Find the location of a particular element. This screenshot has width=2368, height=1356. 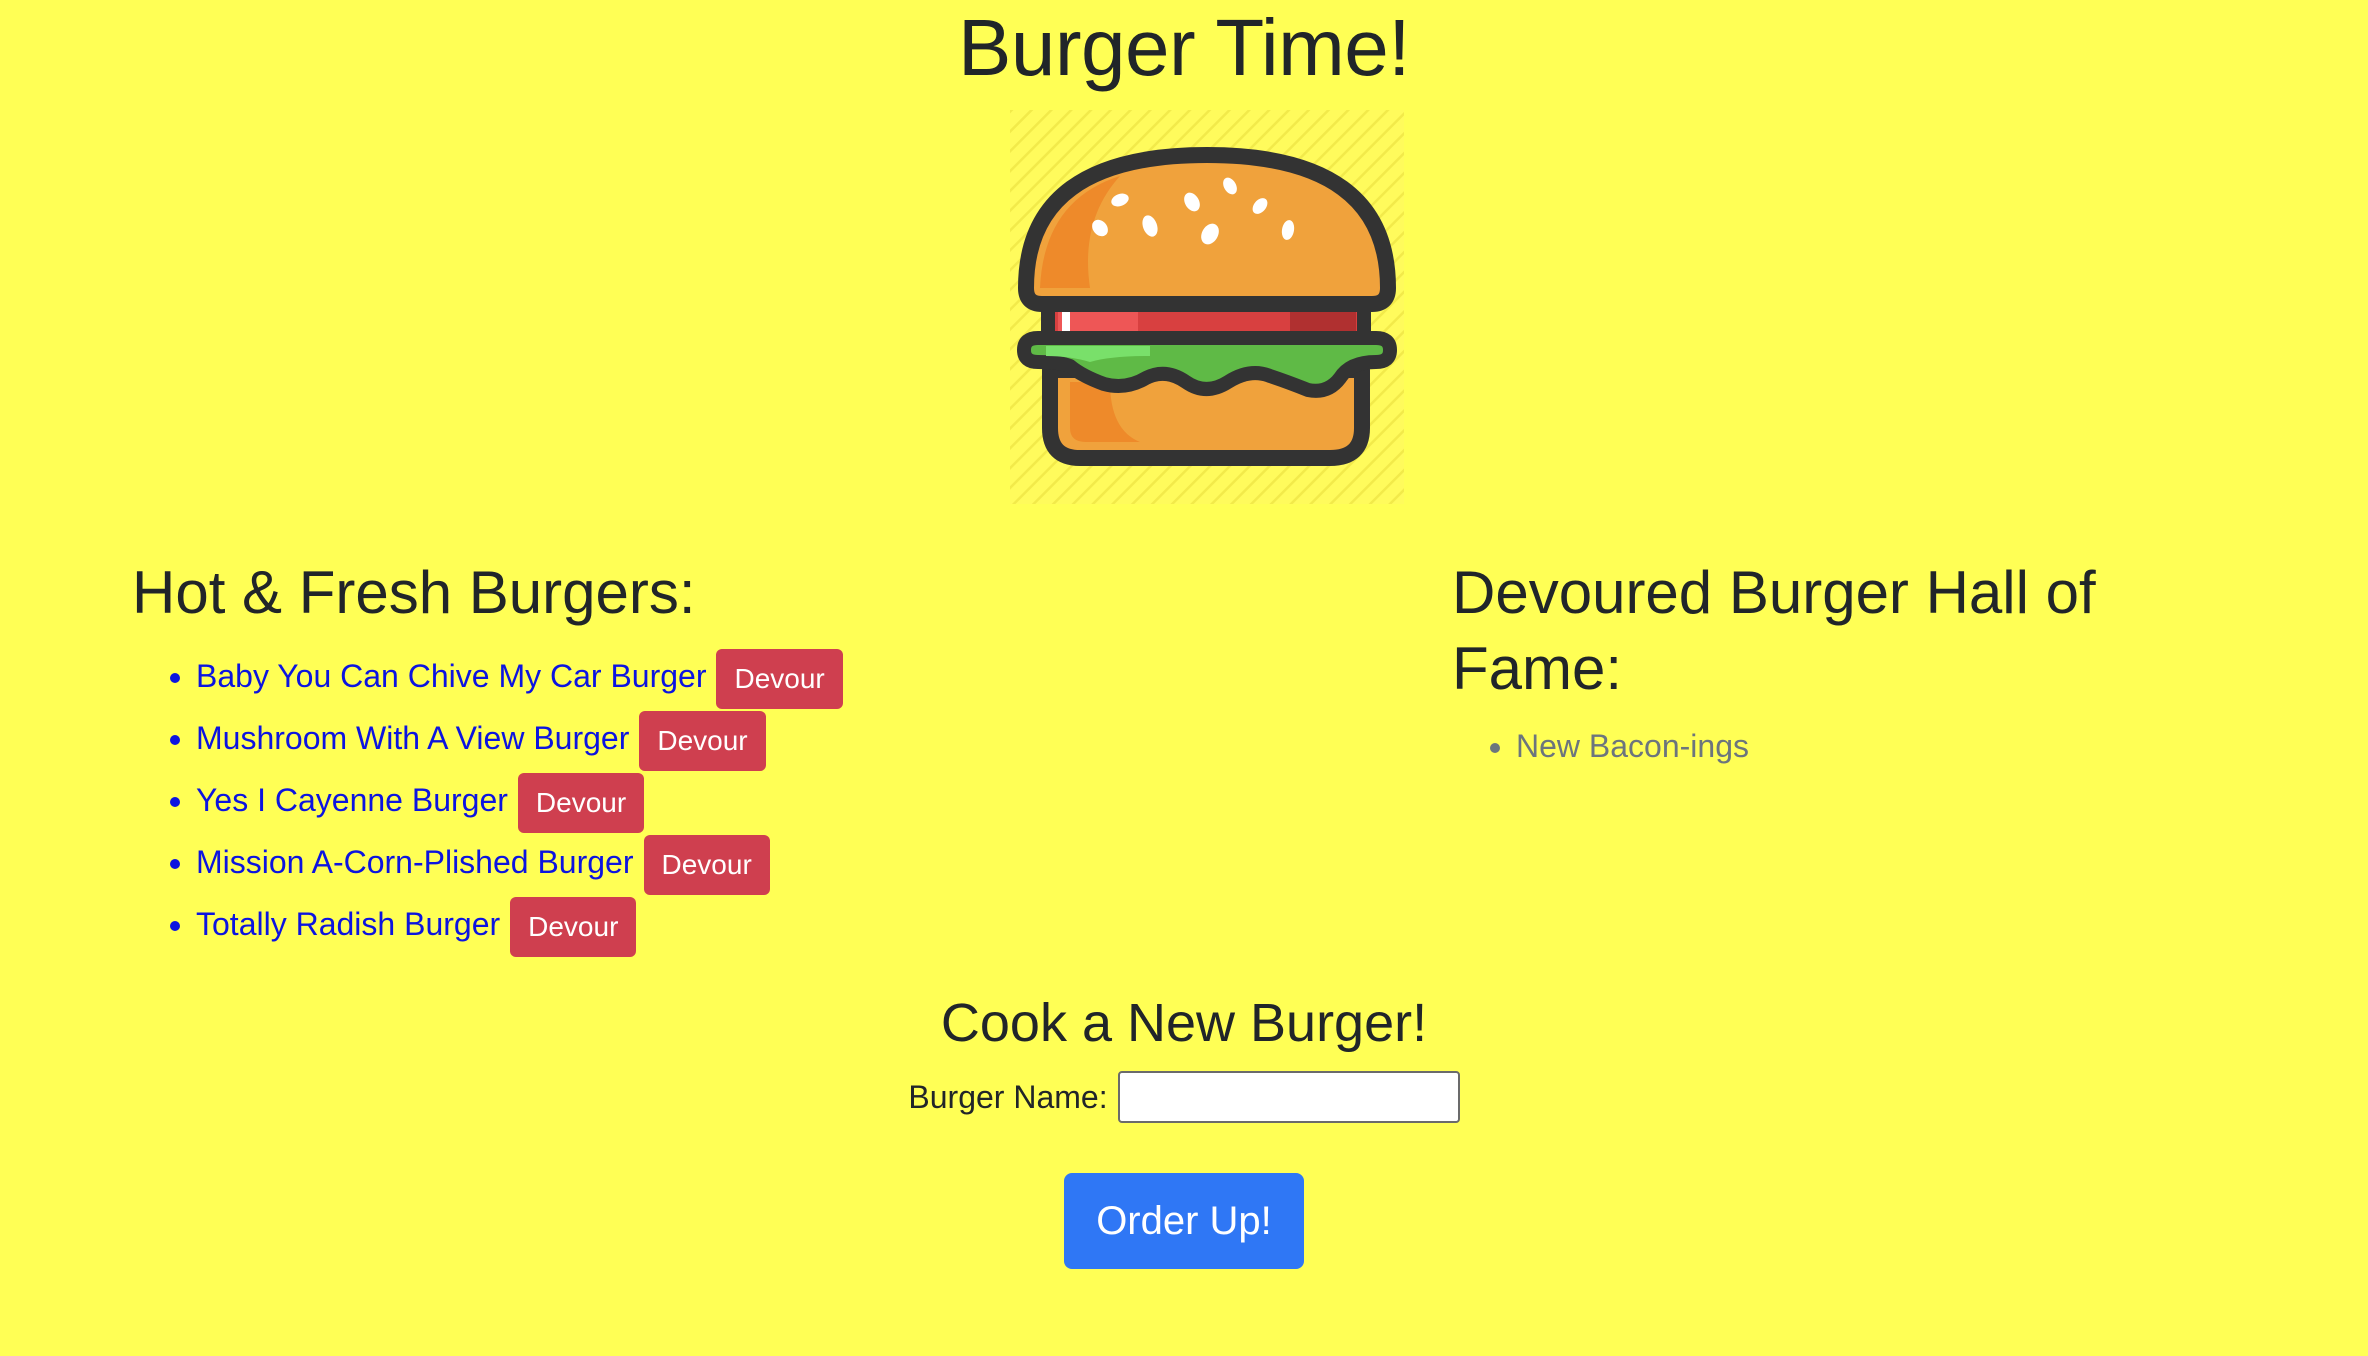

devoured-item: New Bacon-ings is located at coordinates (1864, 746).